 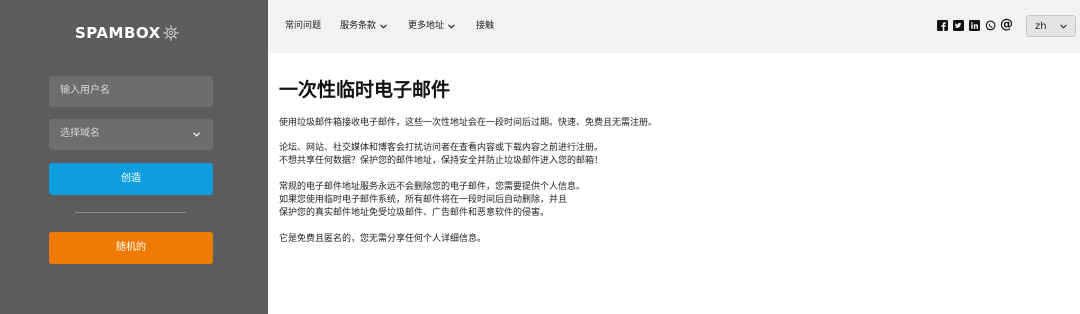 I want to click on twitter-icon, so click(x=958, y=25).